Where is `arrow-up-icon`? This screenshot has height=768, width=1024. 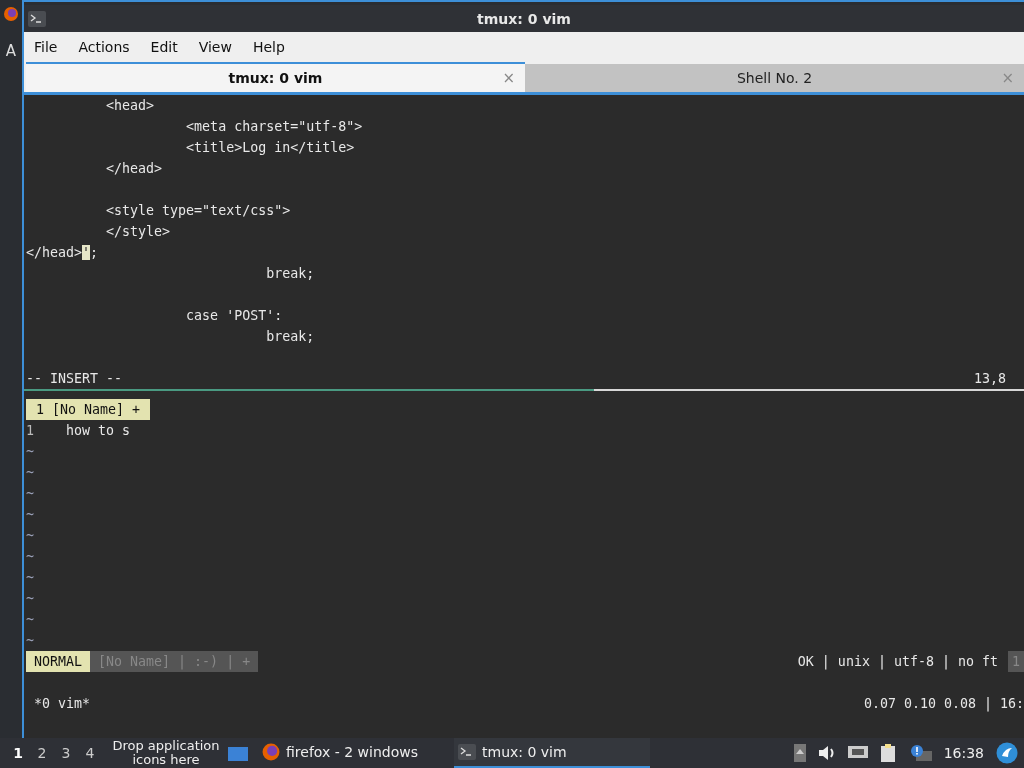
arrow-up-icon is located at coordinates (799, 753).